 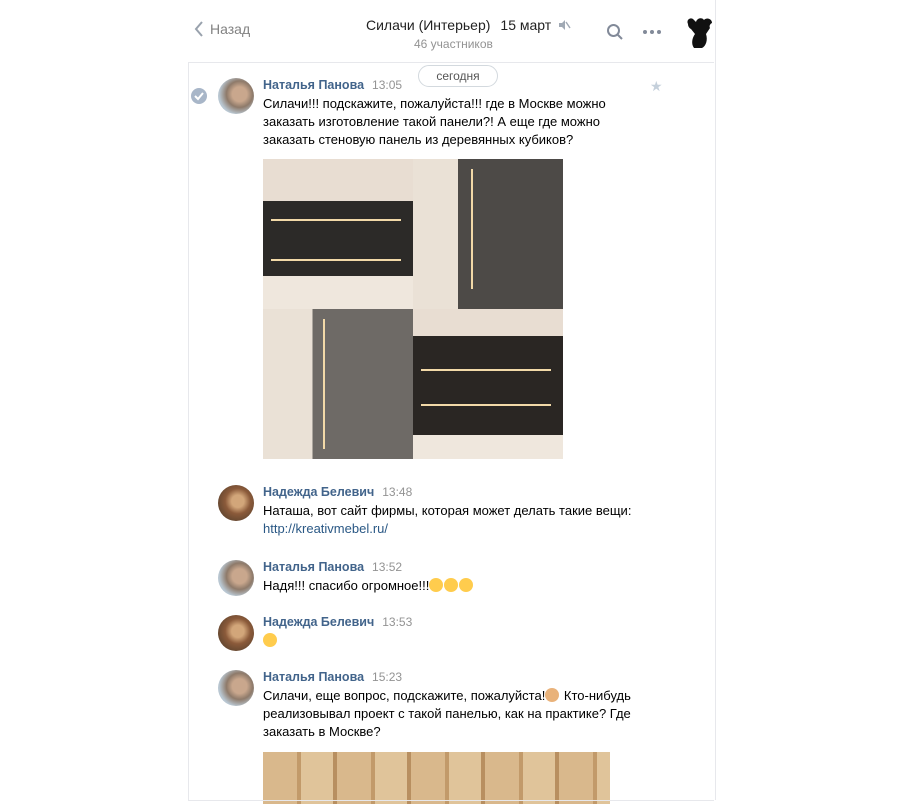 I want to click on chat-avatar, so click(x=700, y=32).